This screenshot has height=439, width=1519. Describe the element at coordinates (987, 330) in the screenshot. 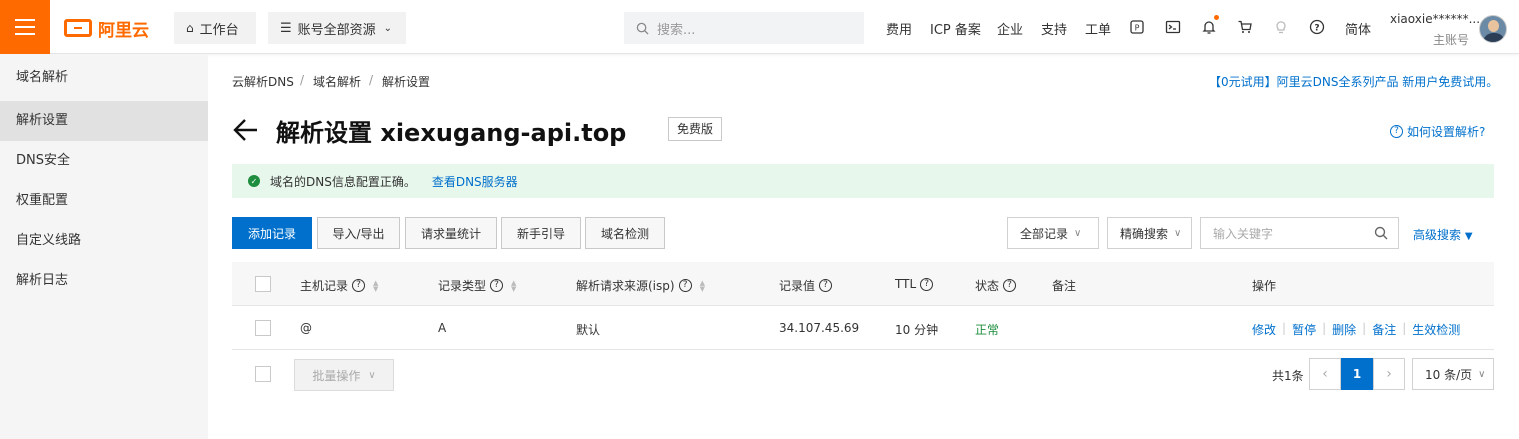

I see `cell-status: 正常` at that location.